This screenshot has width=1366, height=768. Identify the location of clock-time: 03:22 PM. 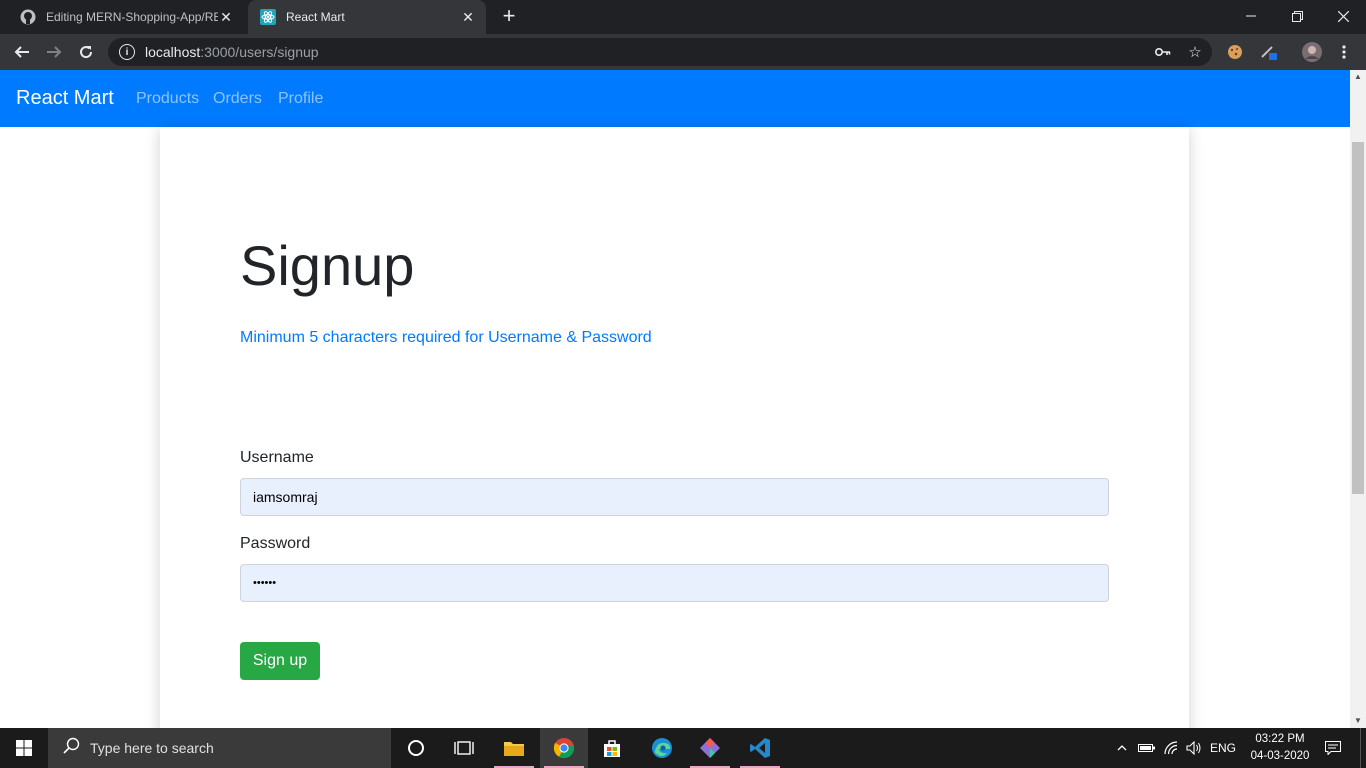
(1280, 739).